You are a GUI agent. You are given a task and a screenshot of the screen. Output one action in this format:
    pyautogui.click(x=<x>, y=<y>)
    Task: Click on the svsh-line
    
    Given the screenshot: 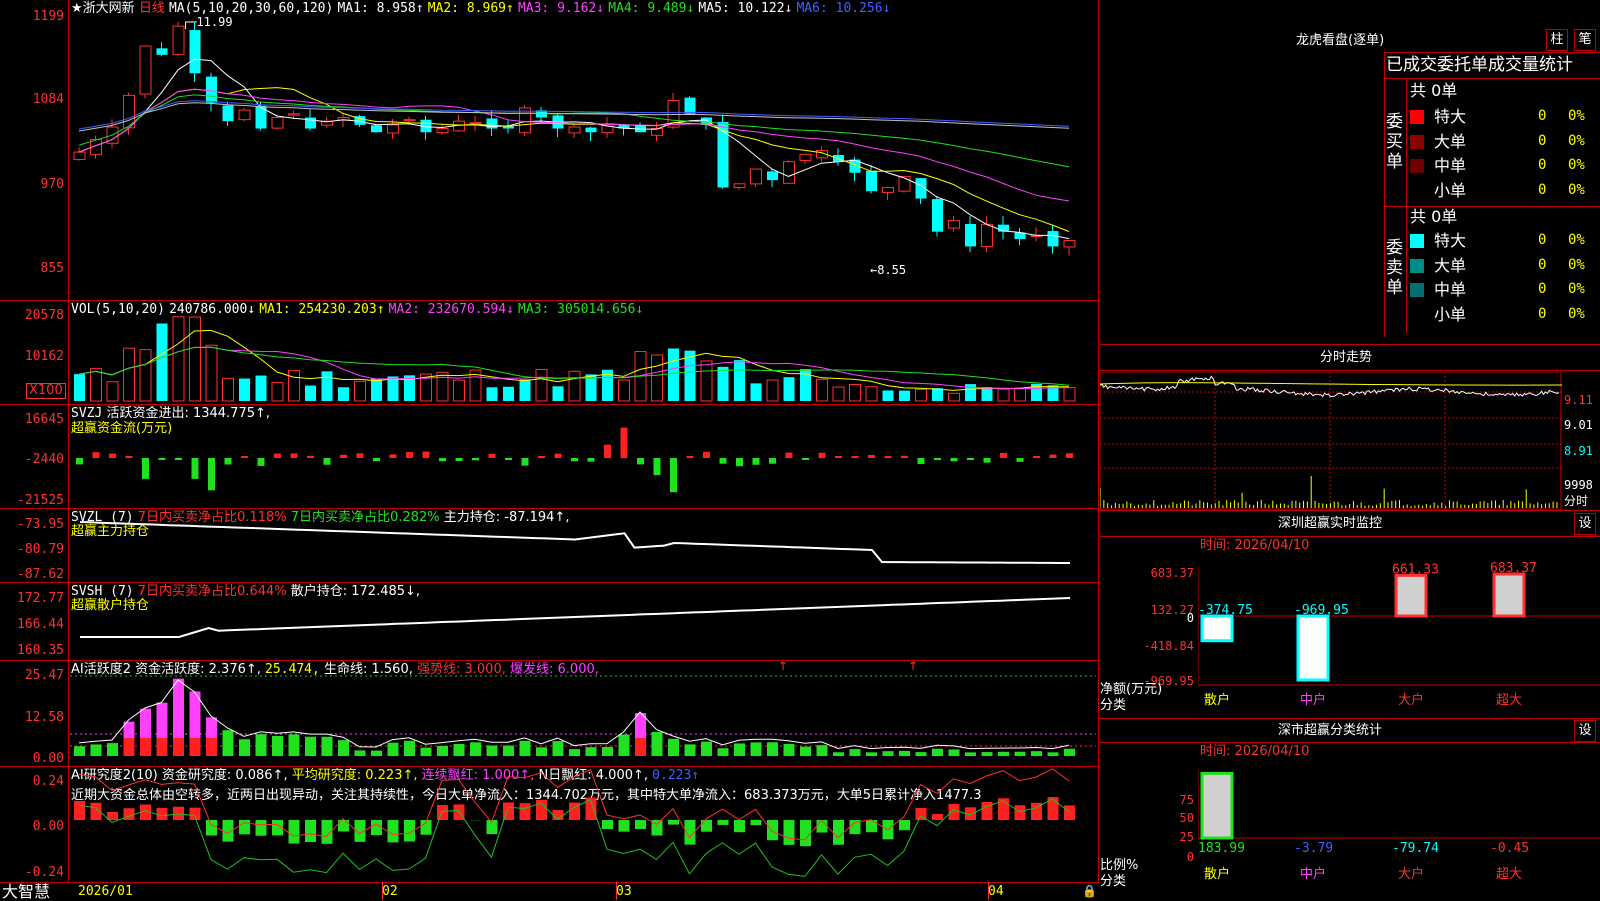 What is the action you would take?
    pyautogui.click(x=575, y=617)
    